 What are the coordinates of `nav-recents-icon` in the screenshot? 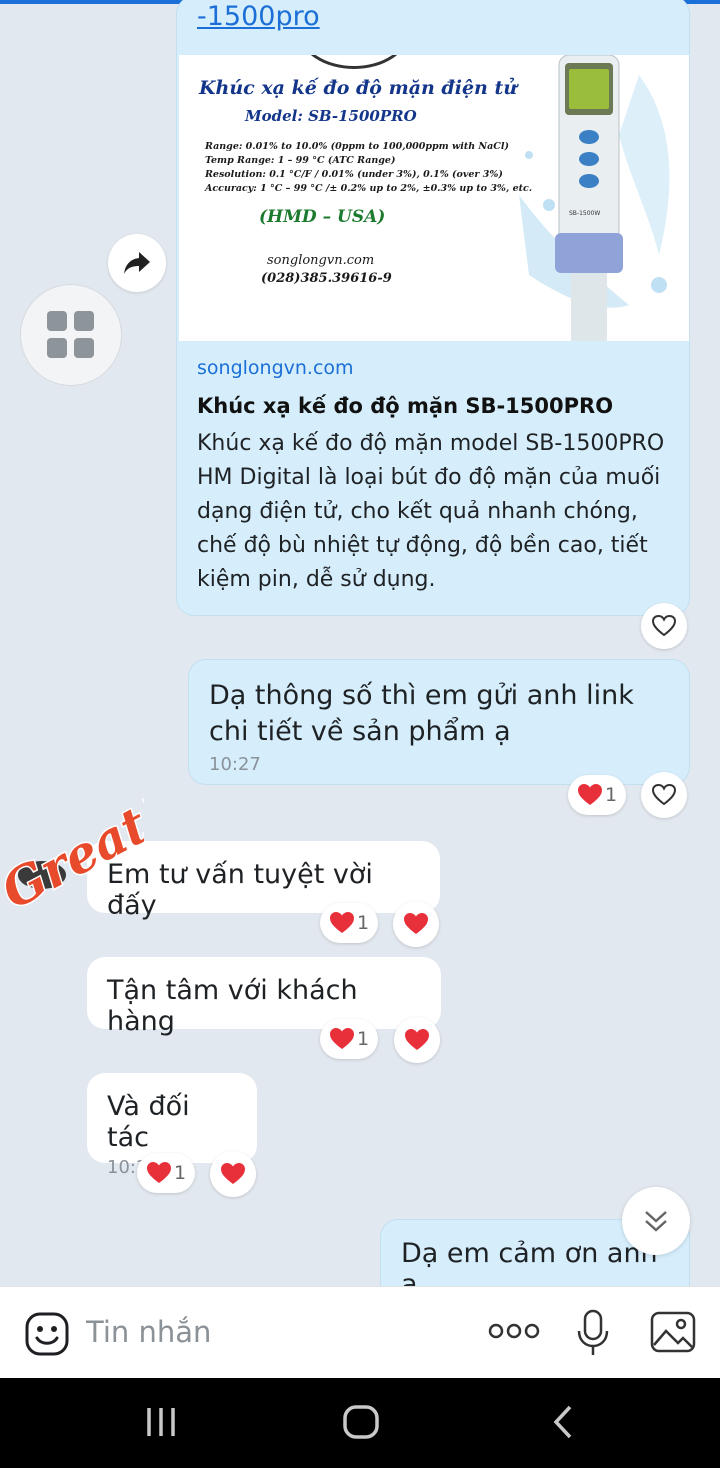 It's located at (161, 1422).